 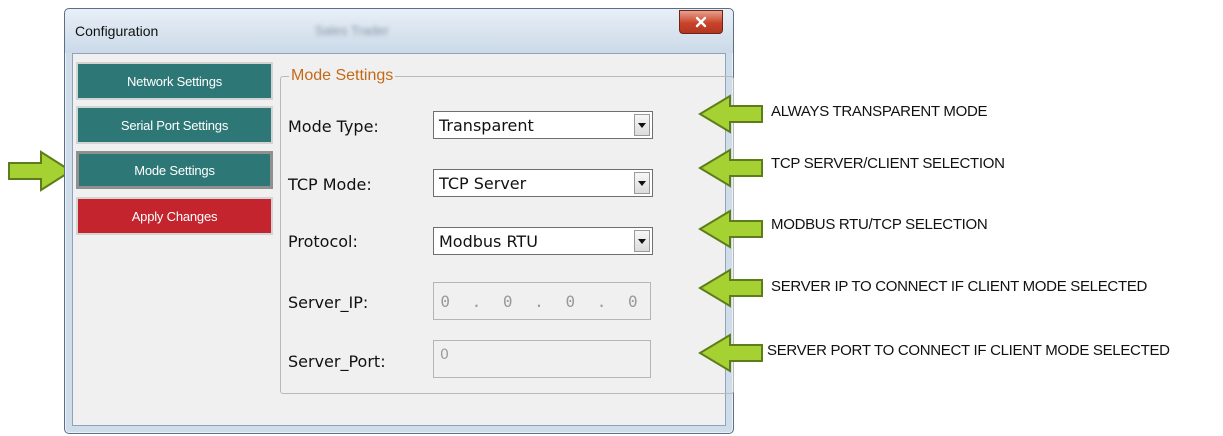 What do you see at coordinates (486, 125) in the screenshot?
I see `mode-type-value: Transparent` at bounding box center [486, 125].